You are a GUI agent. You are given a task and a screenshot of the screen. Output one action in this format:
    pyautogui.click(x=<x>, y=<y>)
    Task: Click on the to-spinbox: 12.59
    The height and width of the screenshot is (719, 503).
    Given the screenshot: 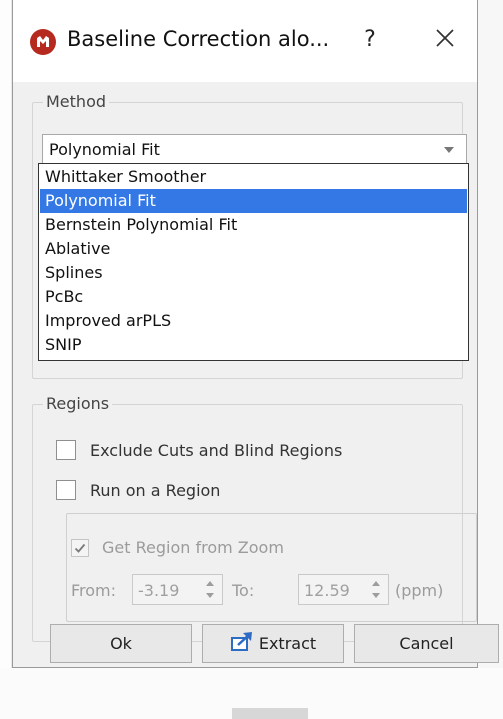 What is the action you would take?
    pyautogui.click(x=343, y=589)
    